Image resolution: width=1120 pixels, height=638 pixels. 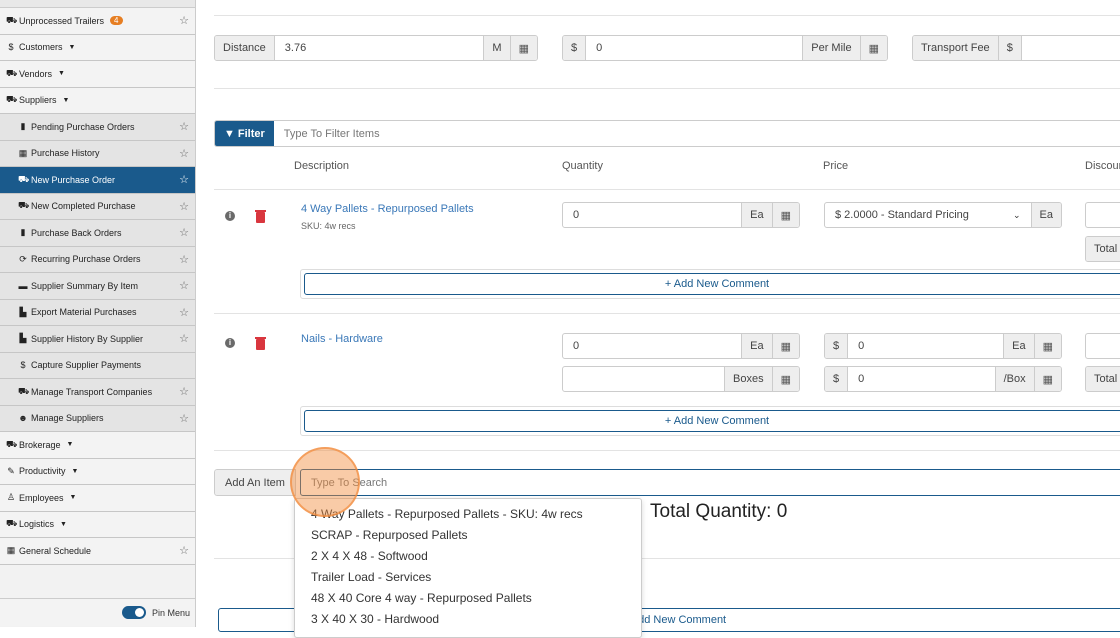 What do you see at coordinates (328, 226) in the screenshot?
I see `item-sku: SKU: 4w recs` at bounding box center [328, 226].